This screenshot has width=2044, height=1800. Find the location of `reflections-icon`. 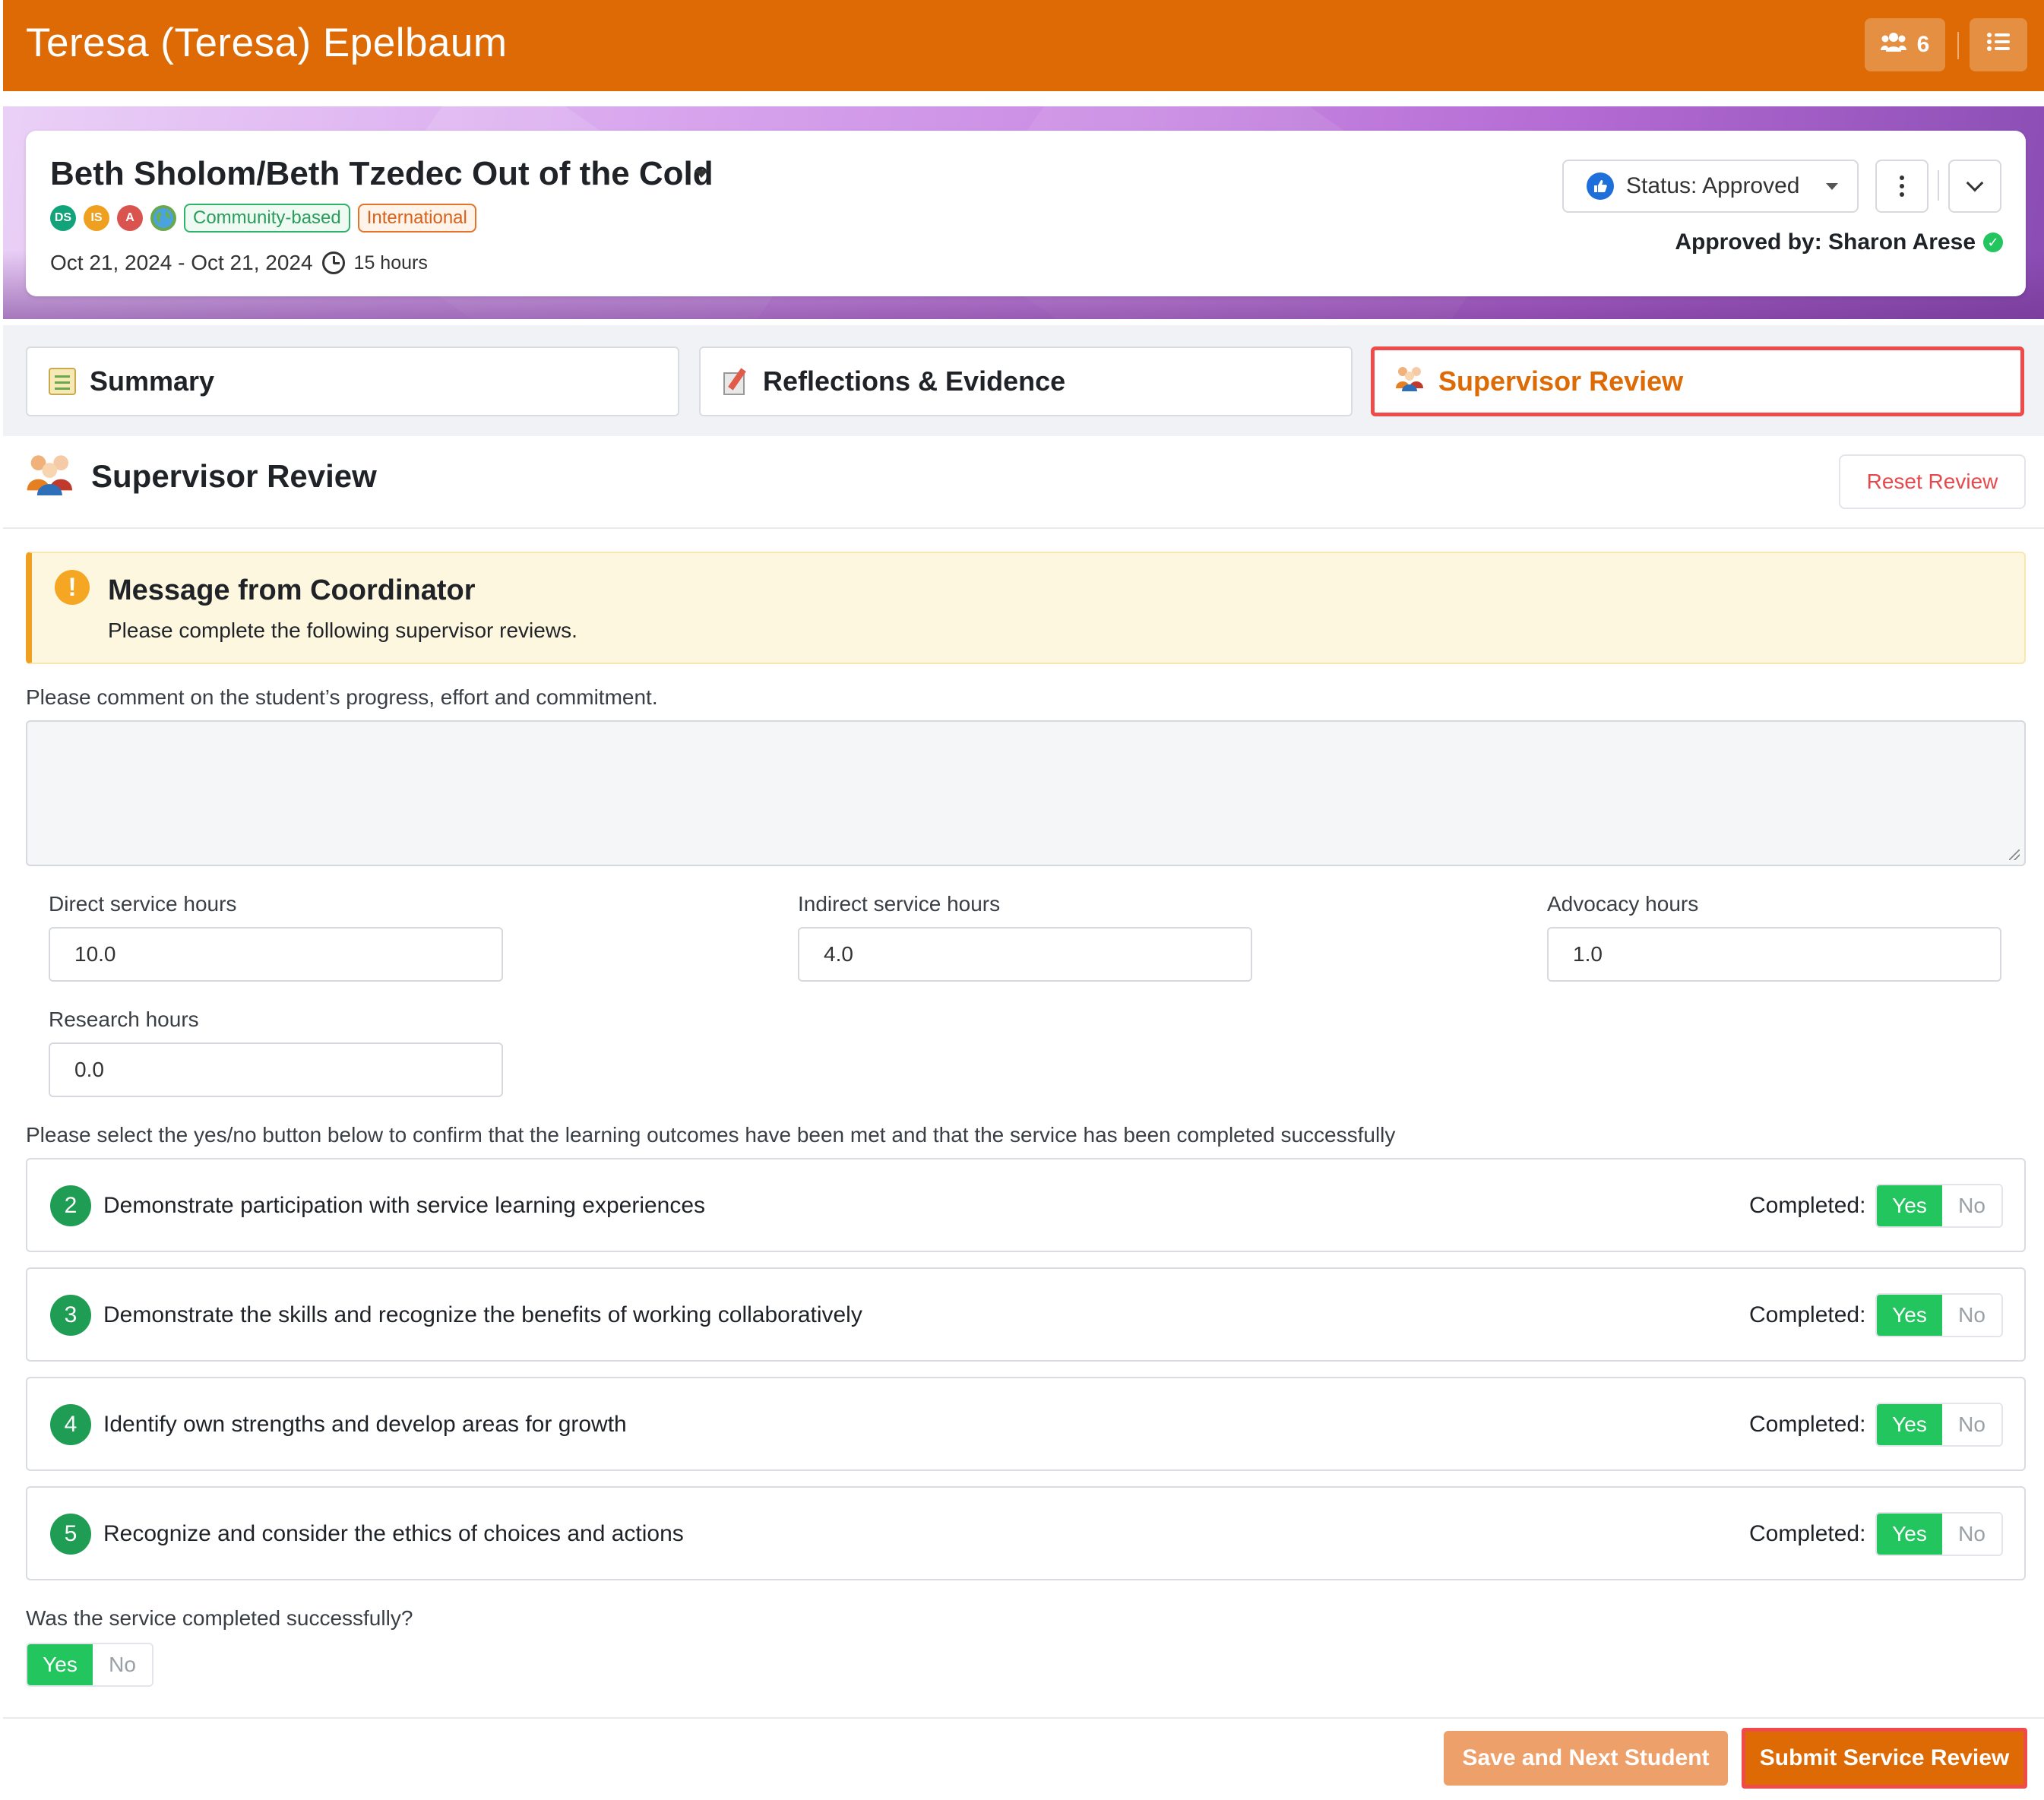

reflections-icon is located at coordinates (735, 381).